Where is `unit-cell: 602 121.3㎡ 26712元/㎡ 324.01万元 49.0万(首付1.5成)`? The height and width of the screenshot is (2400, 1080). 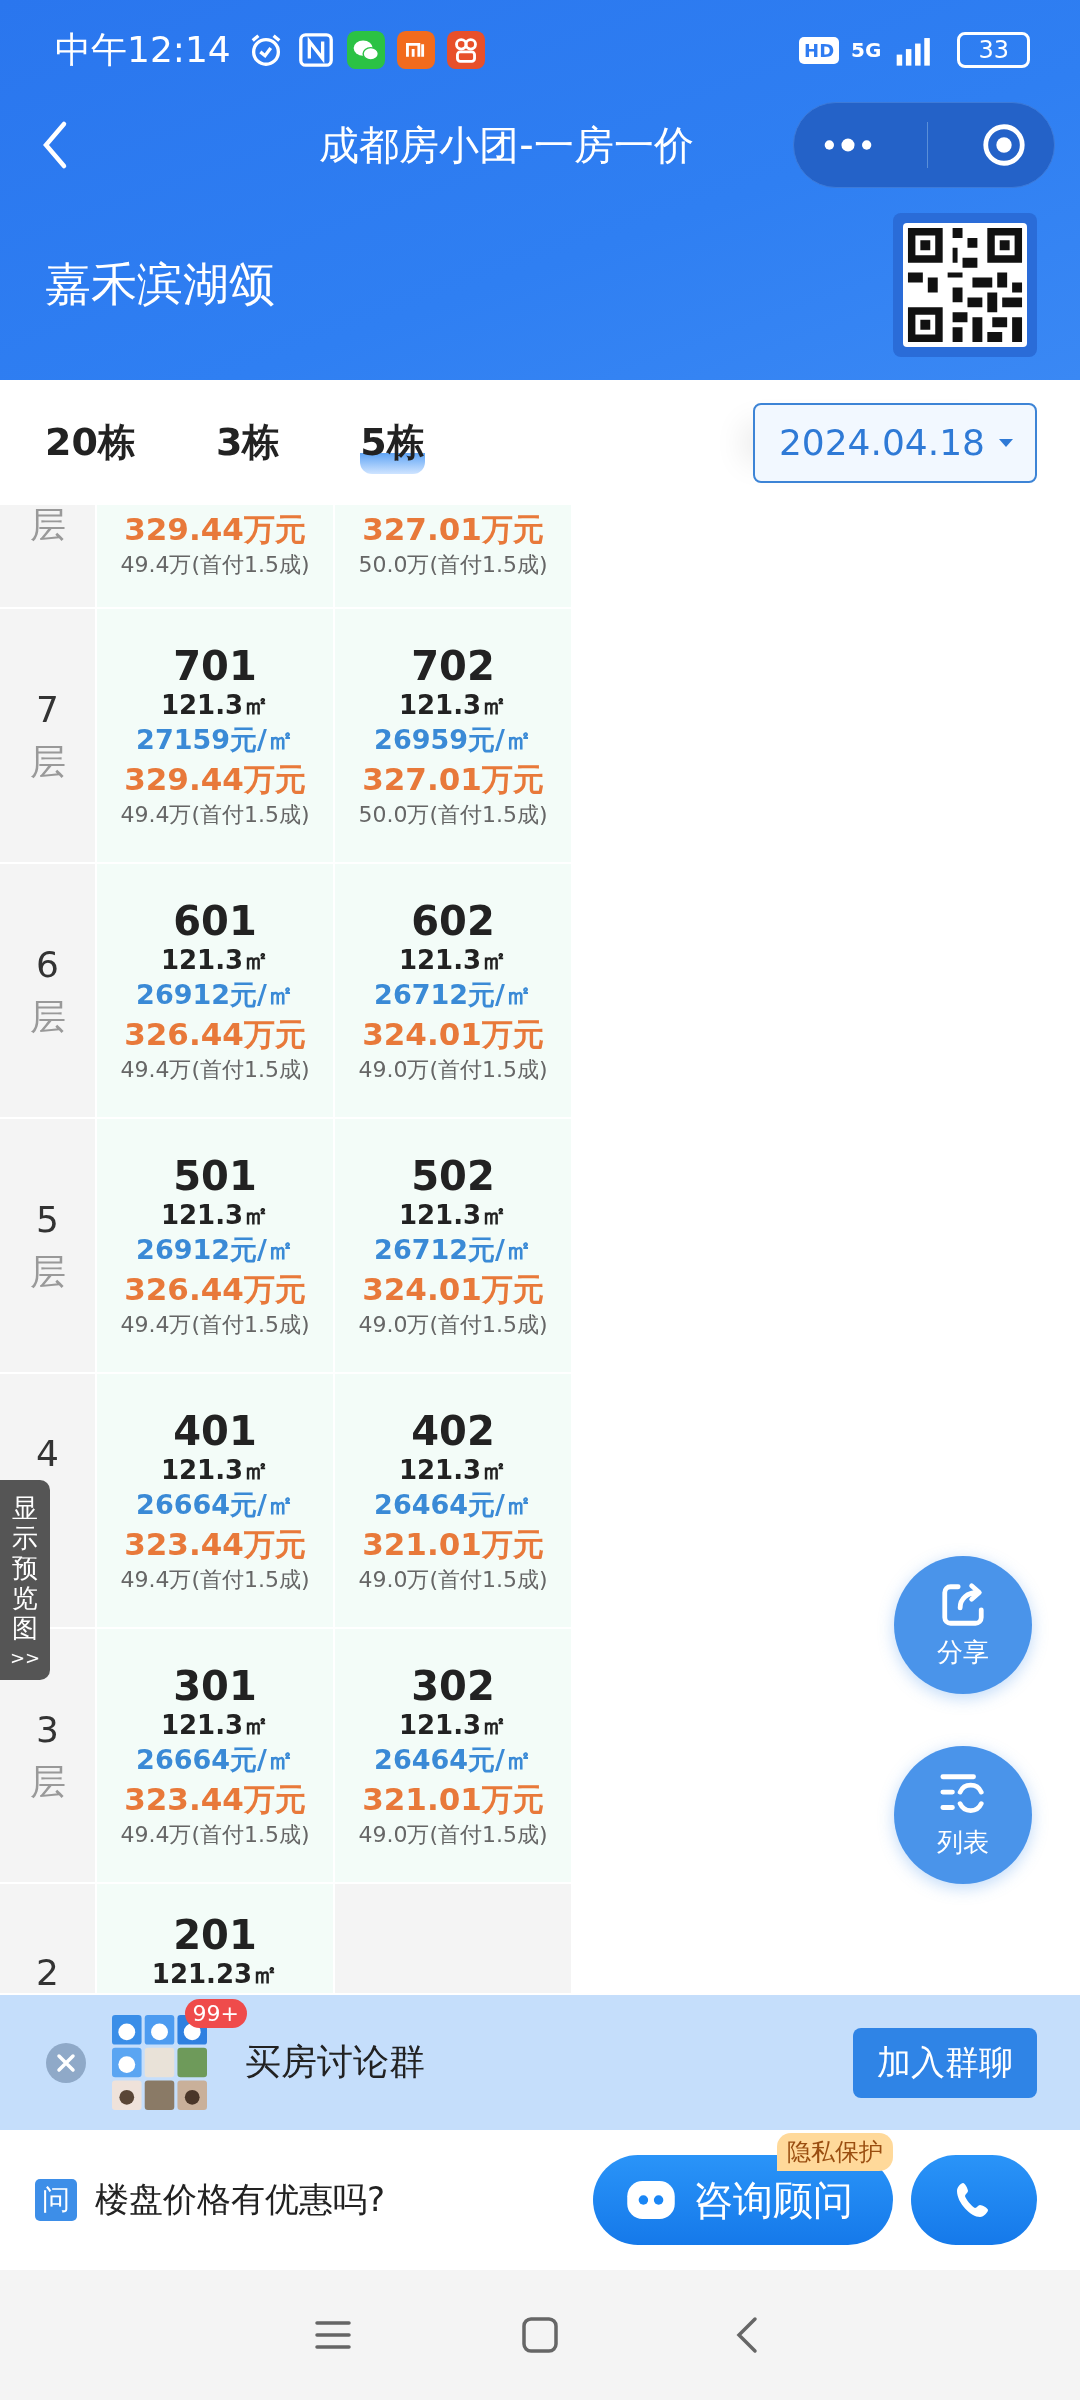 unit-cell: 602 121.3㎡ 26712元/㎡ 324.01万元 49.0万(首付1.5成) is located at coordinates (453, 990).